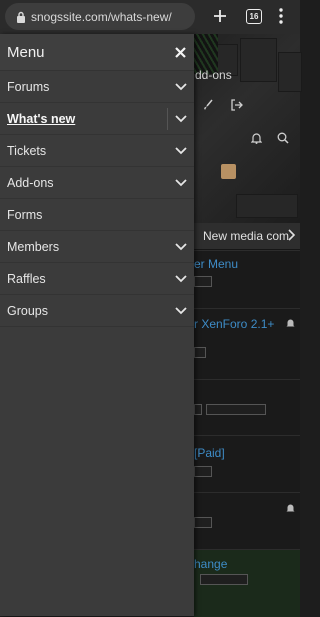 The width and height of the screenshot is (320, 617). Describe the element at coordinates (216, 264) in the screenshot. I see `thread-title: er Menu` at that location.